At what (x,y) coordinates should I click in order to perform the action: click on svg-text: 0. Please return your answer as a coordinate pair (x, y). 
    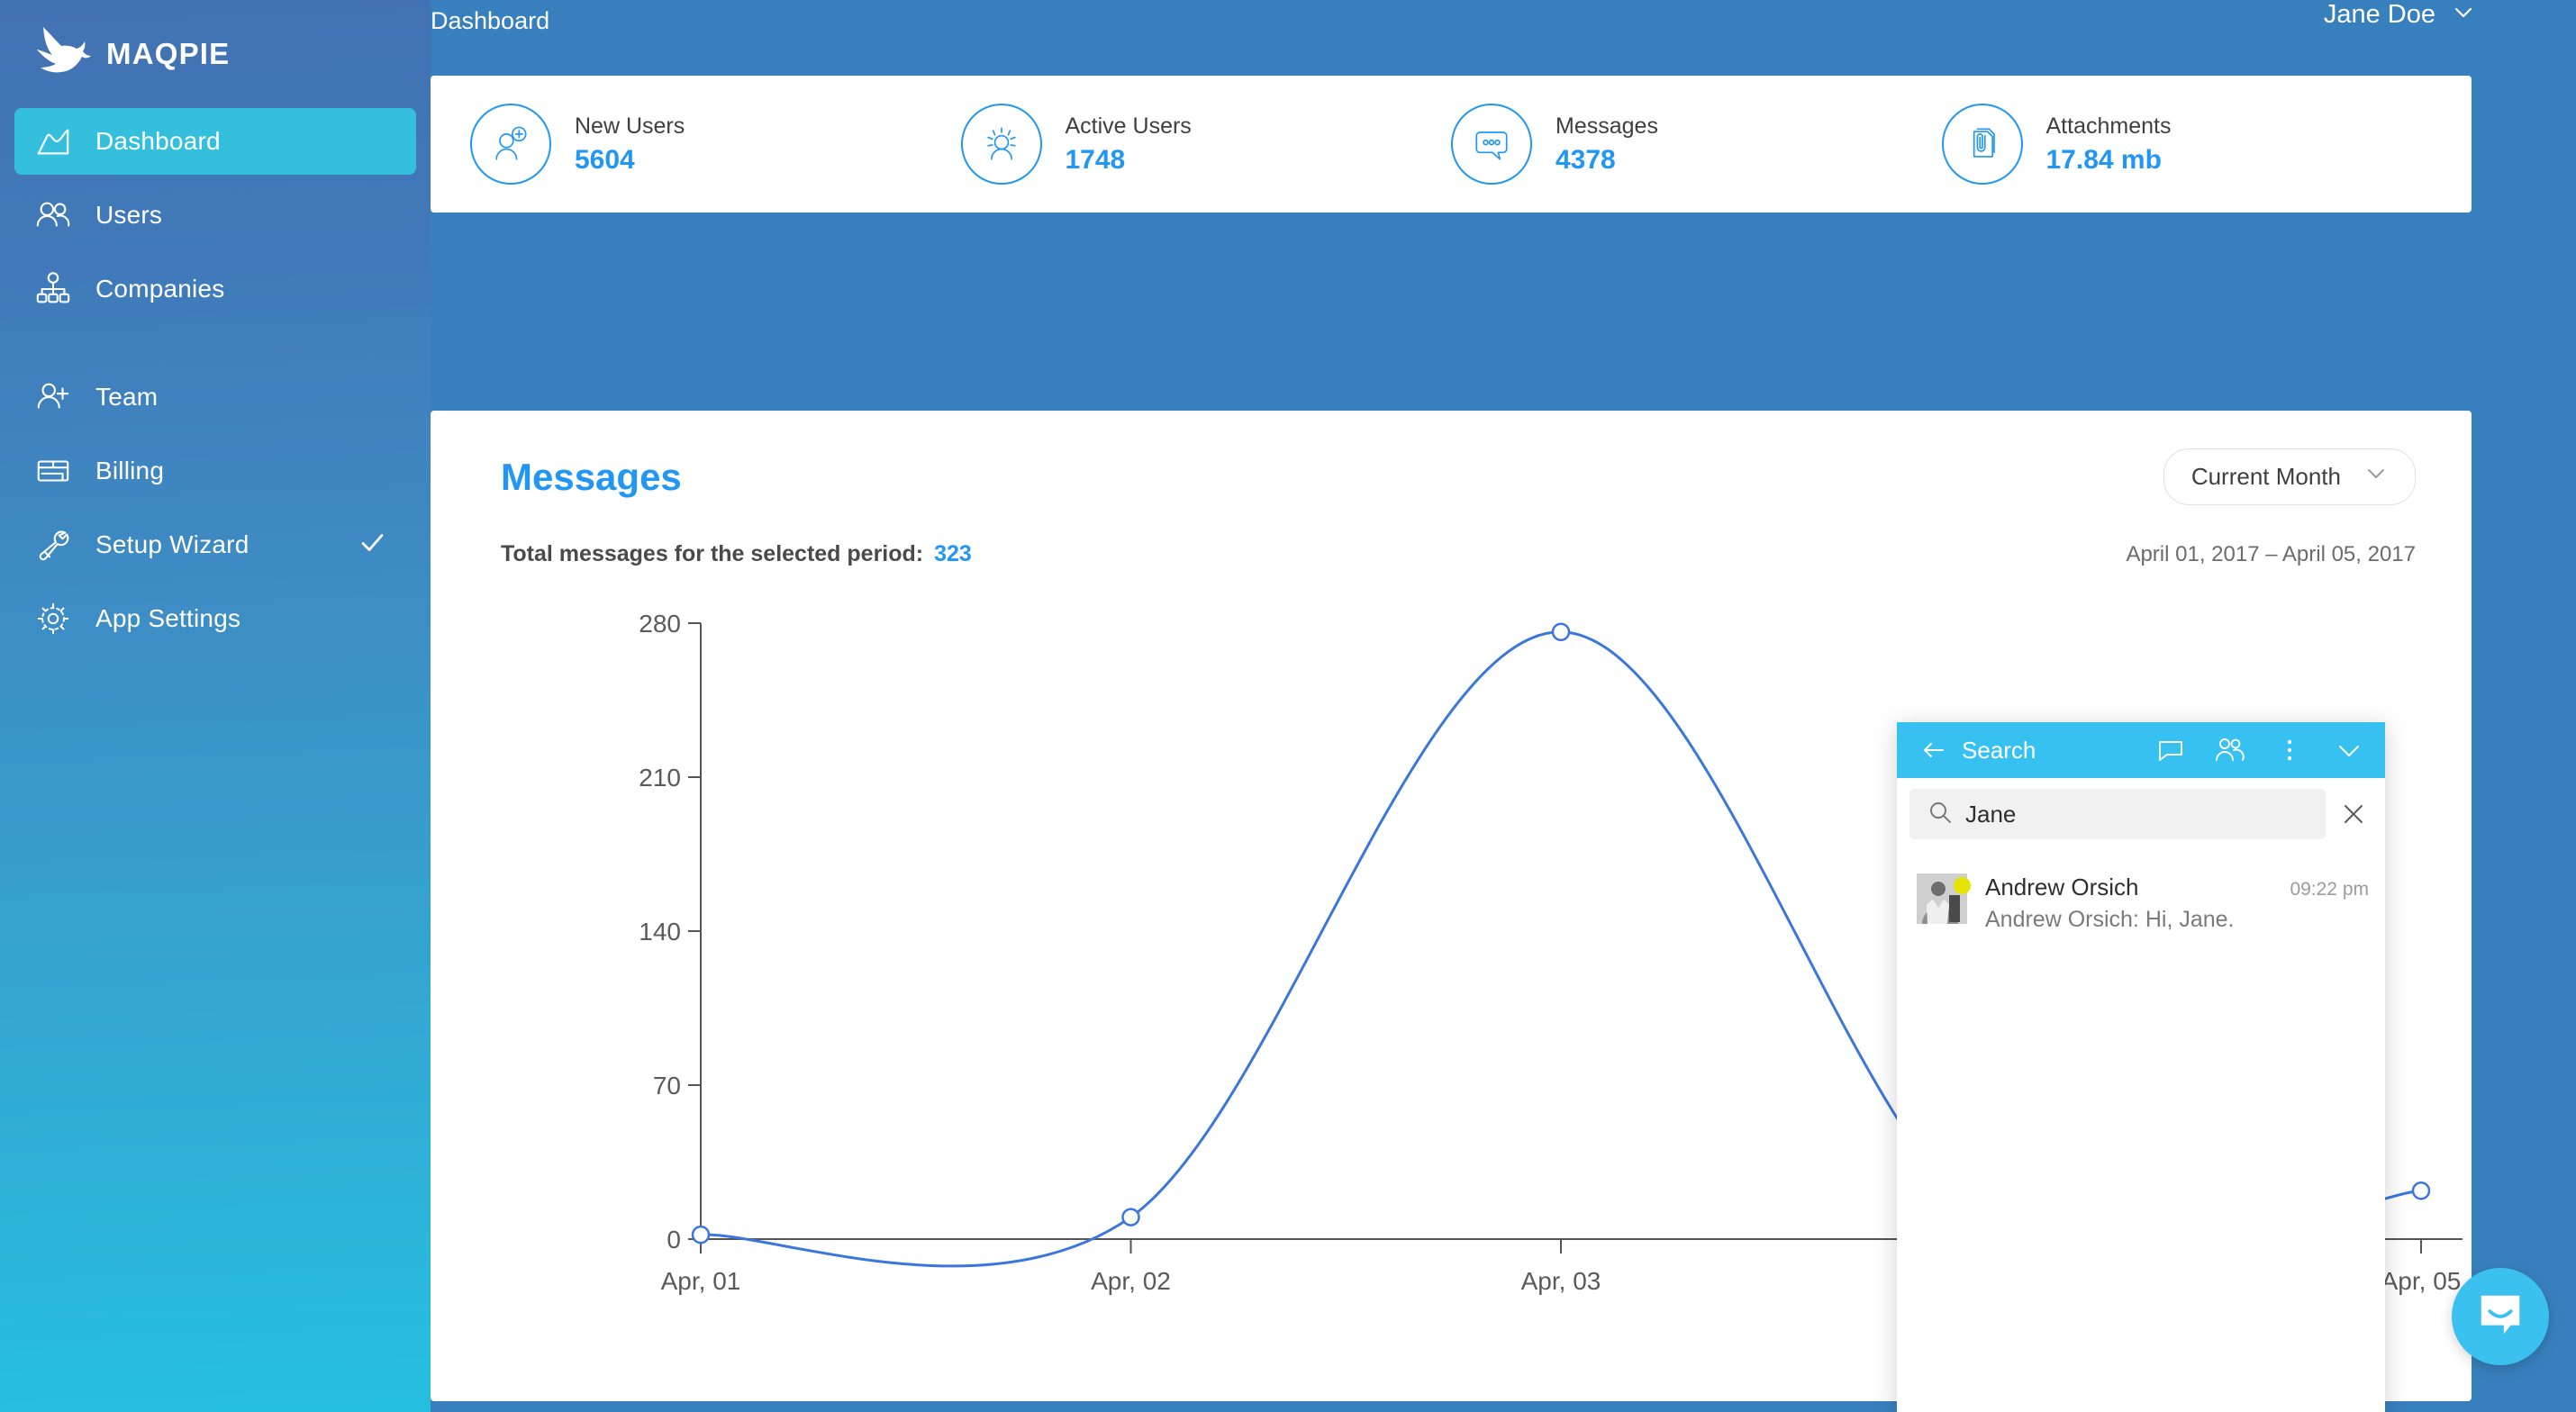
    Looking at the image, I should click on (674, 1240).